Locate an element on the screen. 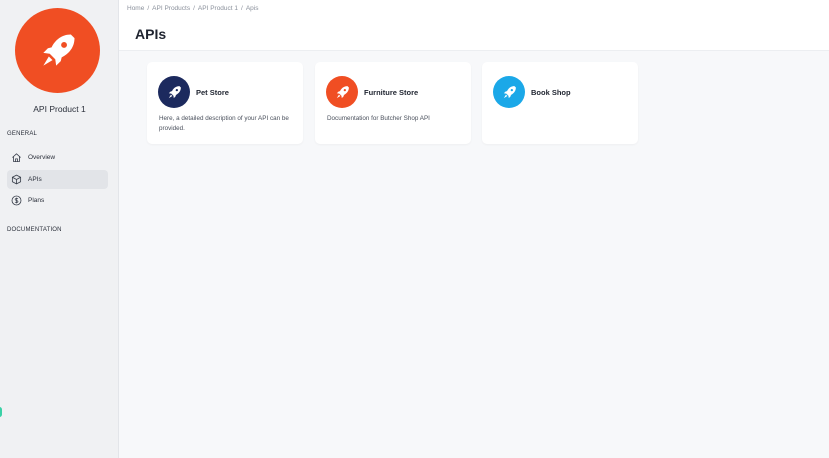 The image size is (829, 458). api-card-title: Pet Store is located at coordinates (212, 92).